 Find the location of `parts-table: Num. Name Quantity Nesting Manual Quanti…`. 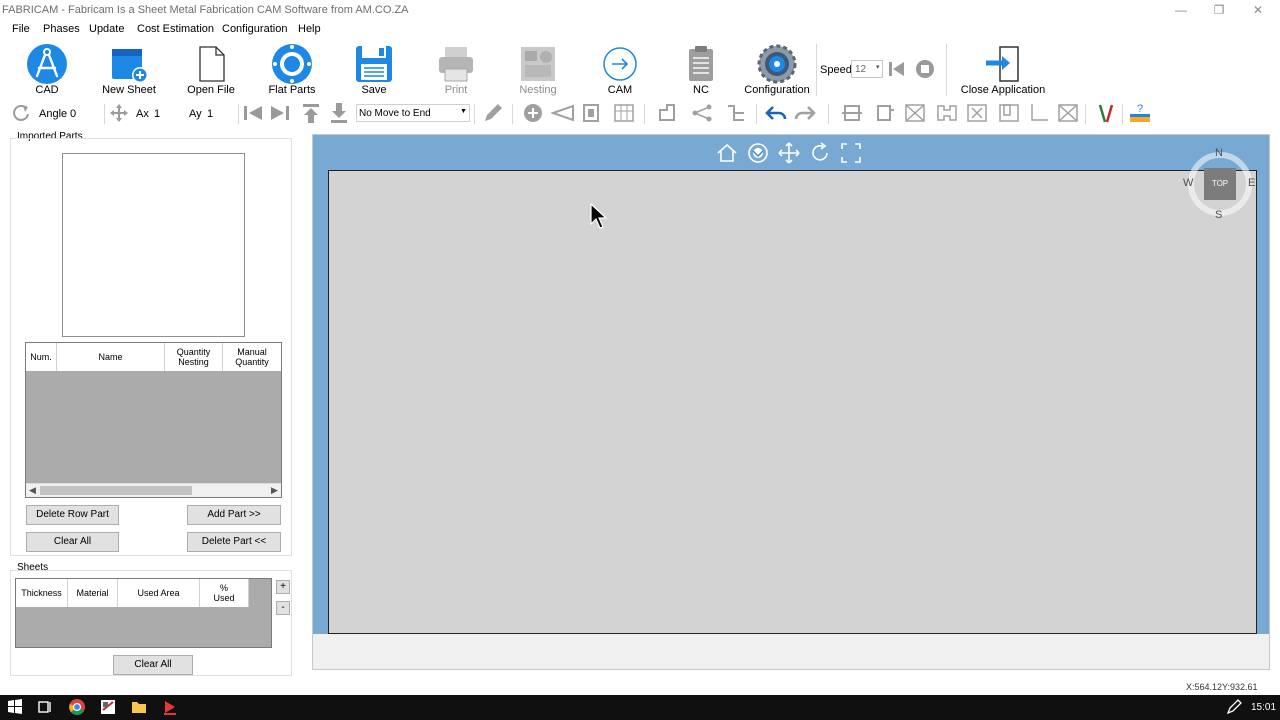

parts-table: Num. Name Quantity Nesting Manual Quanti… is located at coordinates (153, 420).